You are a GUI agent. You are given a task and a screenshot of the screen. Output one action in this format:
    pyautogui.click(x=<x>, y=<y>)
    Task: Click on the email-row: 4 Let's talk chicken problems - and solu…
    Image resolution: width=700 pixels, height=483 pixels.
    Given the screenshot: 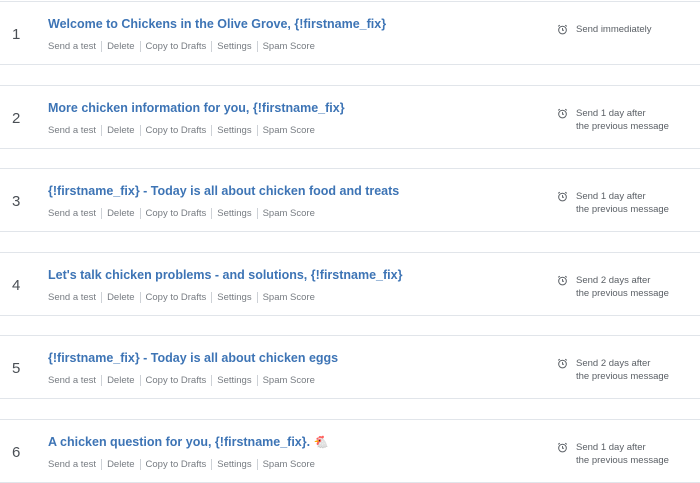 What is the action you would take?
    pyautogui.click(x=350, y=284)
    